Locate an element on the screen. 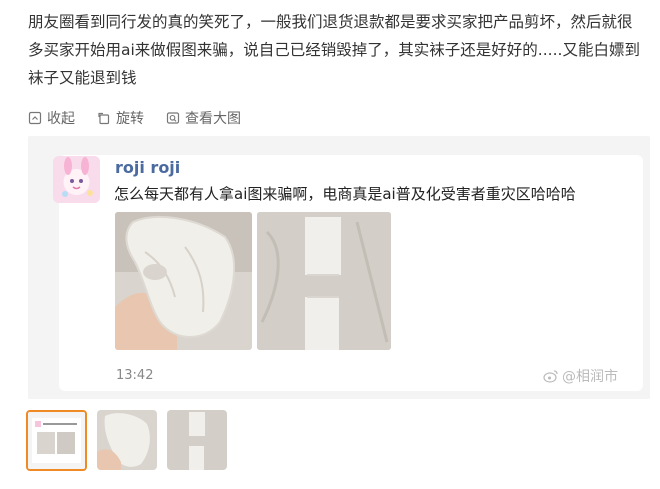 The image size is (660, 489). rotate-icon is located at coordinates (104, 118).